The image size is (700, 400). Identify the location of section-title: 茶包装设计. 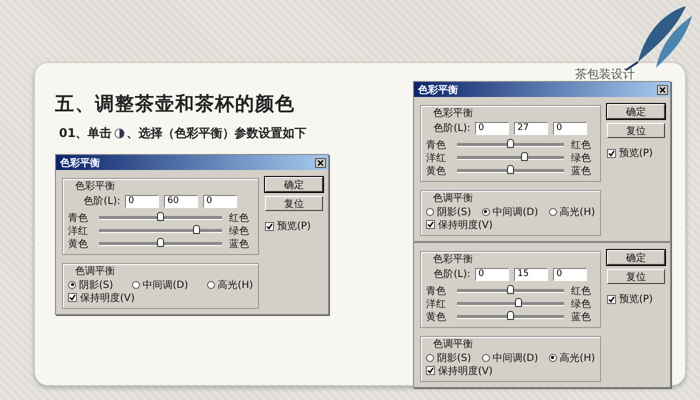
(605, 74).